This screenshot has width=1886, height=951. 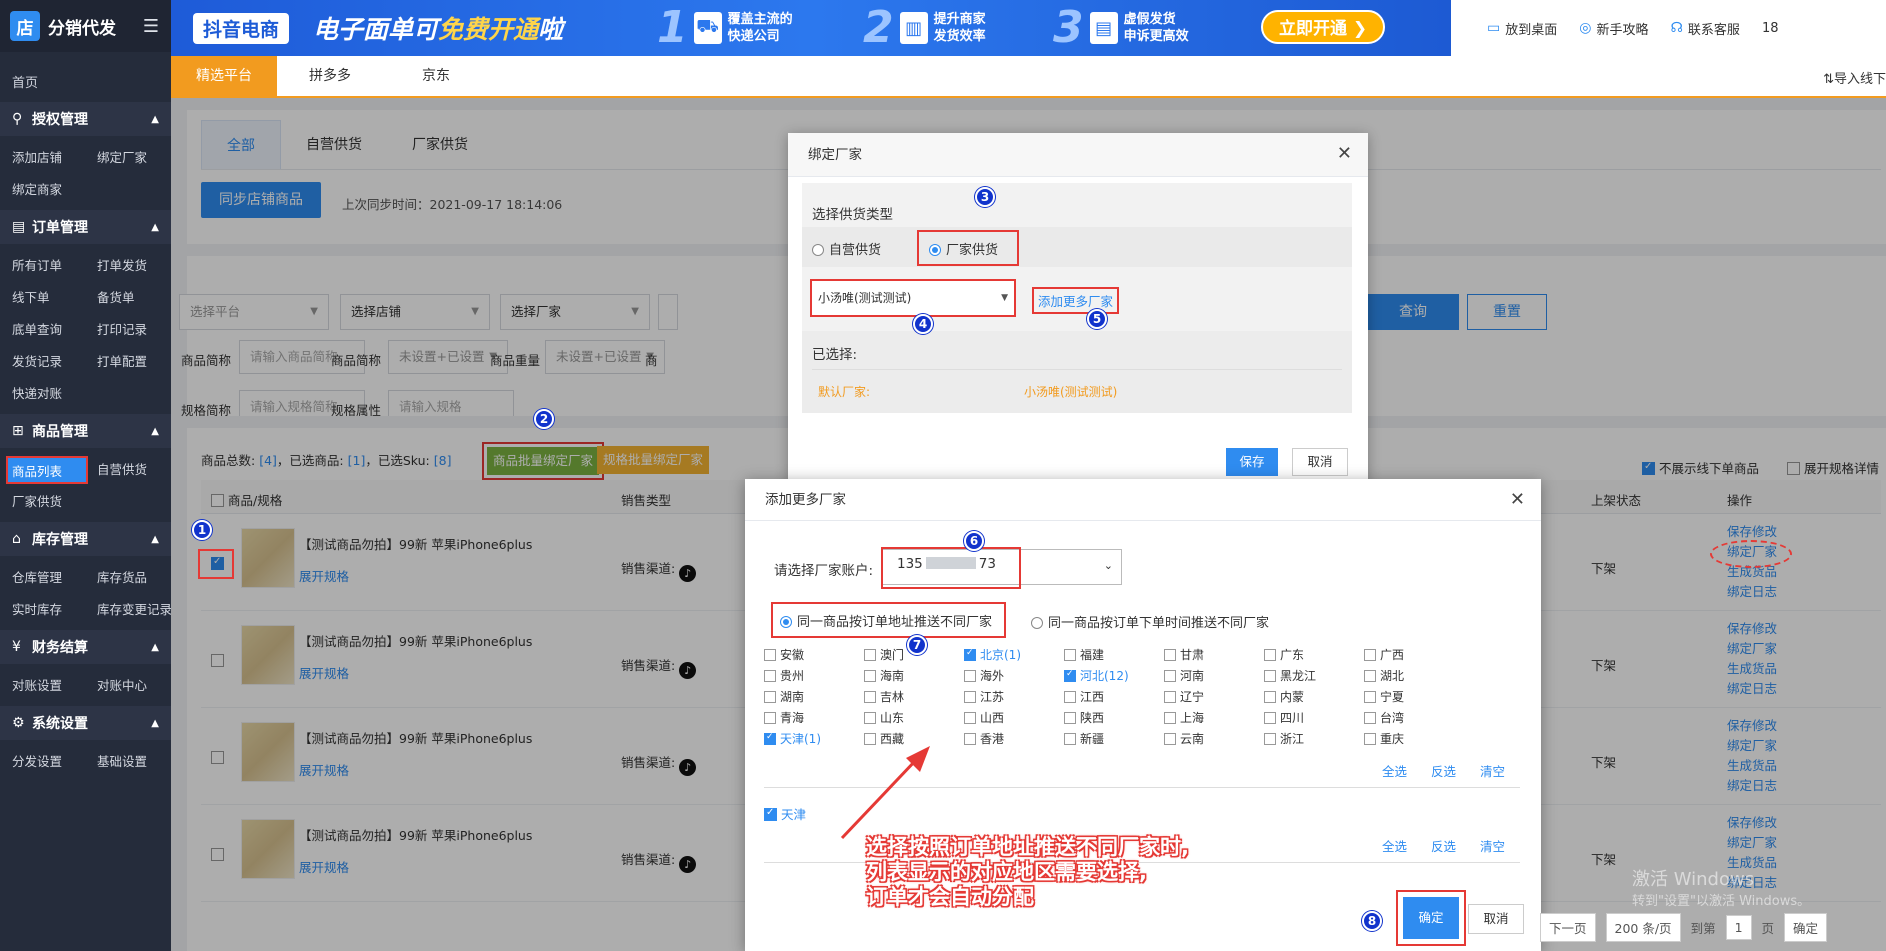 I want to click on sidebar-item-bind-factory: 绑定厂家, so click(x=128, y=158).